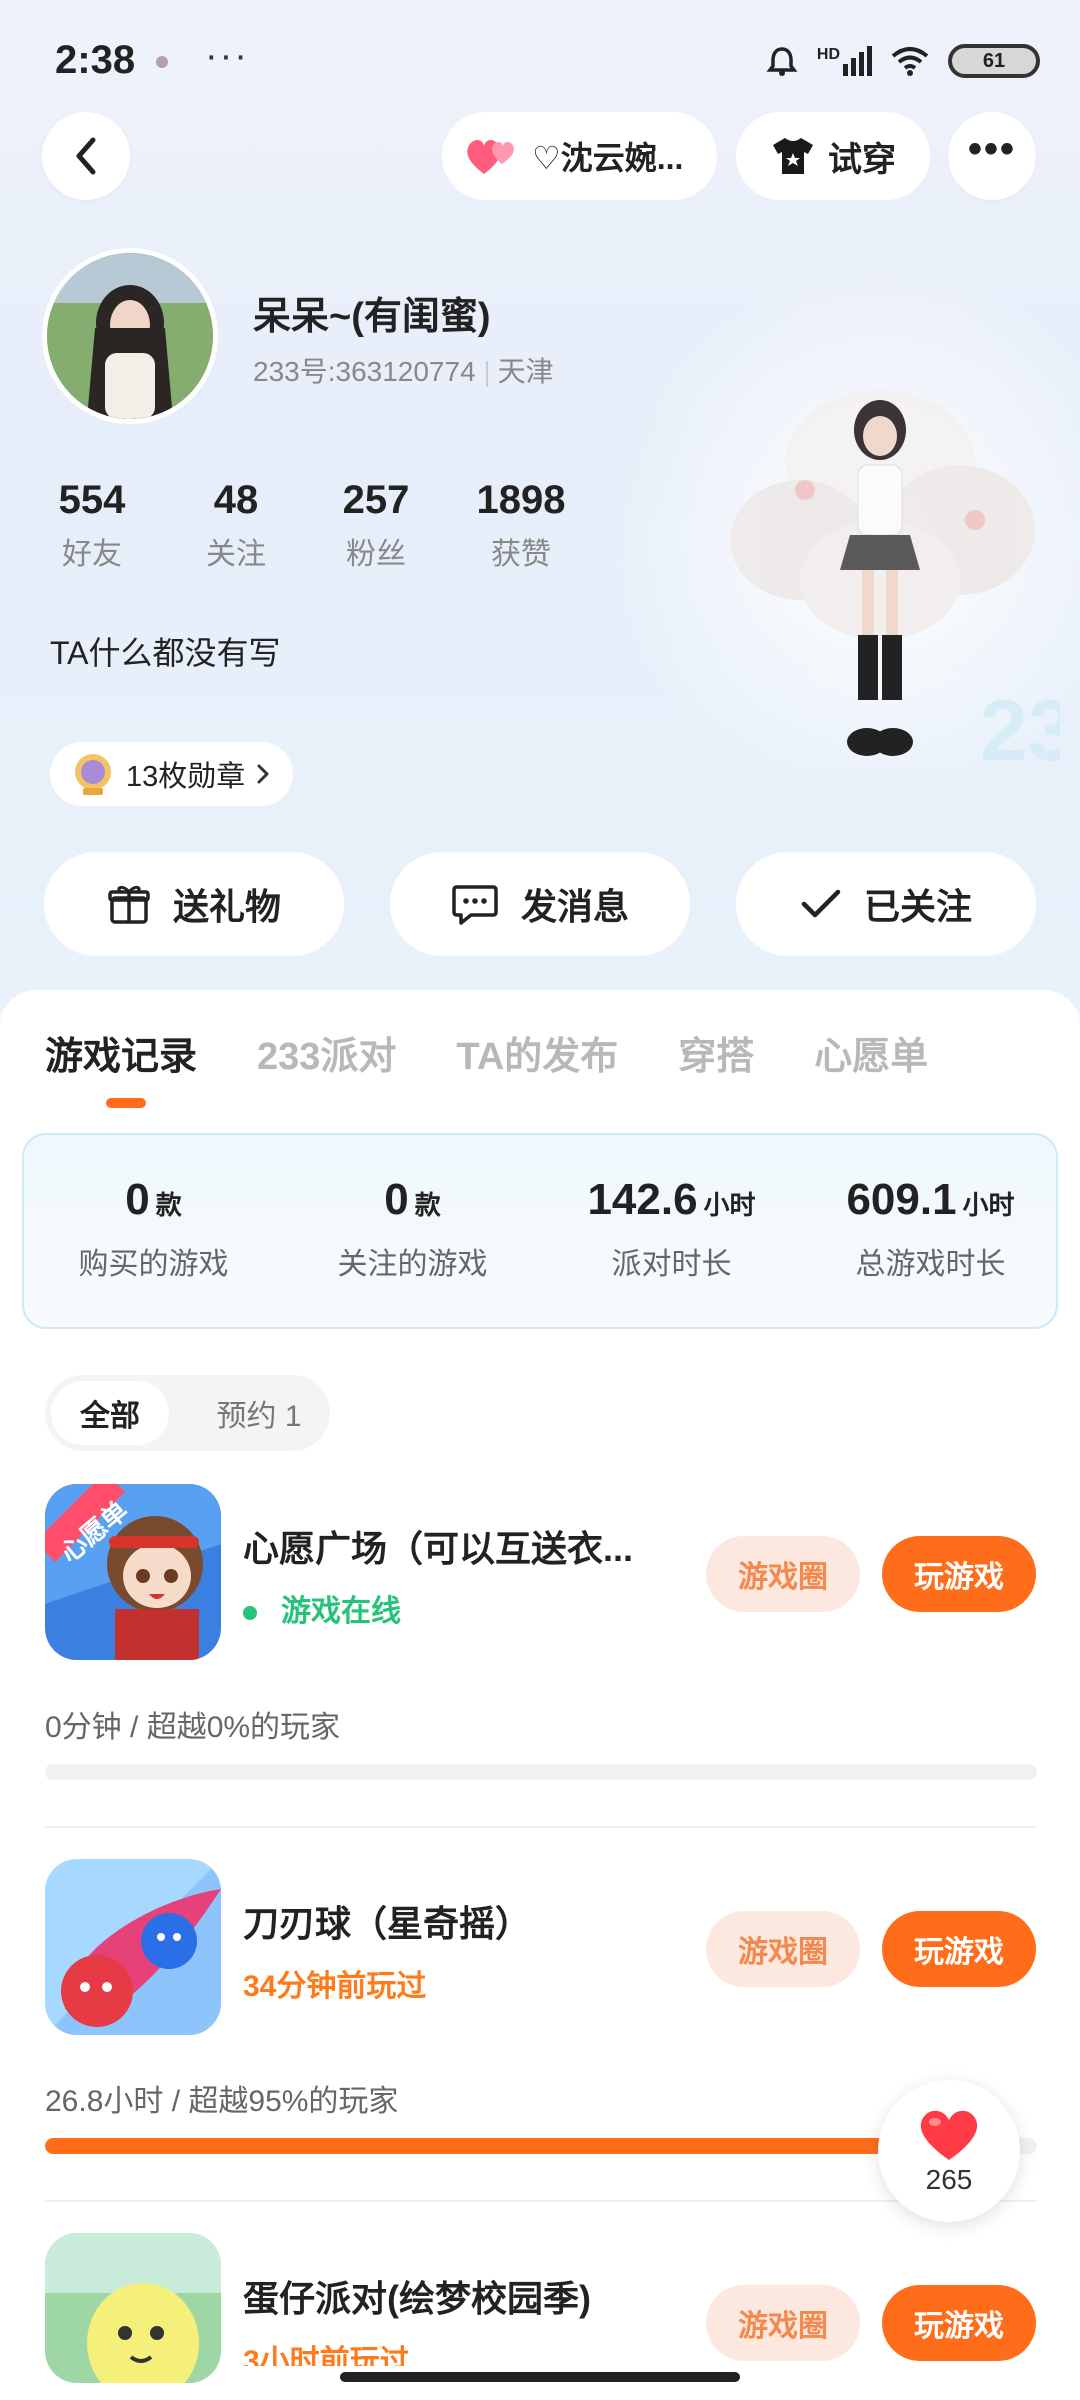  What do you see at coordinates (236, 500) in the screenshot?
I see `stat-value: 48` at bounding box center [236, 500].